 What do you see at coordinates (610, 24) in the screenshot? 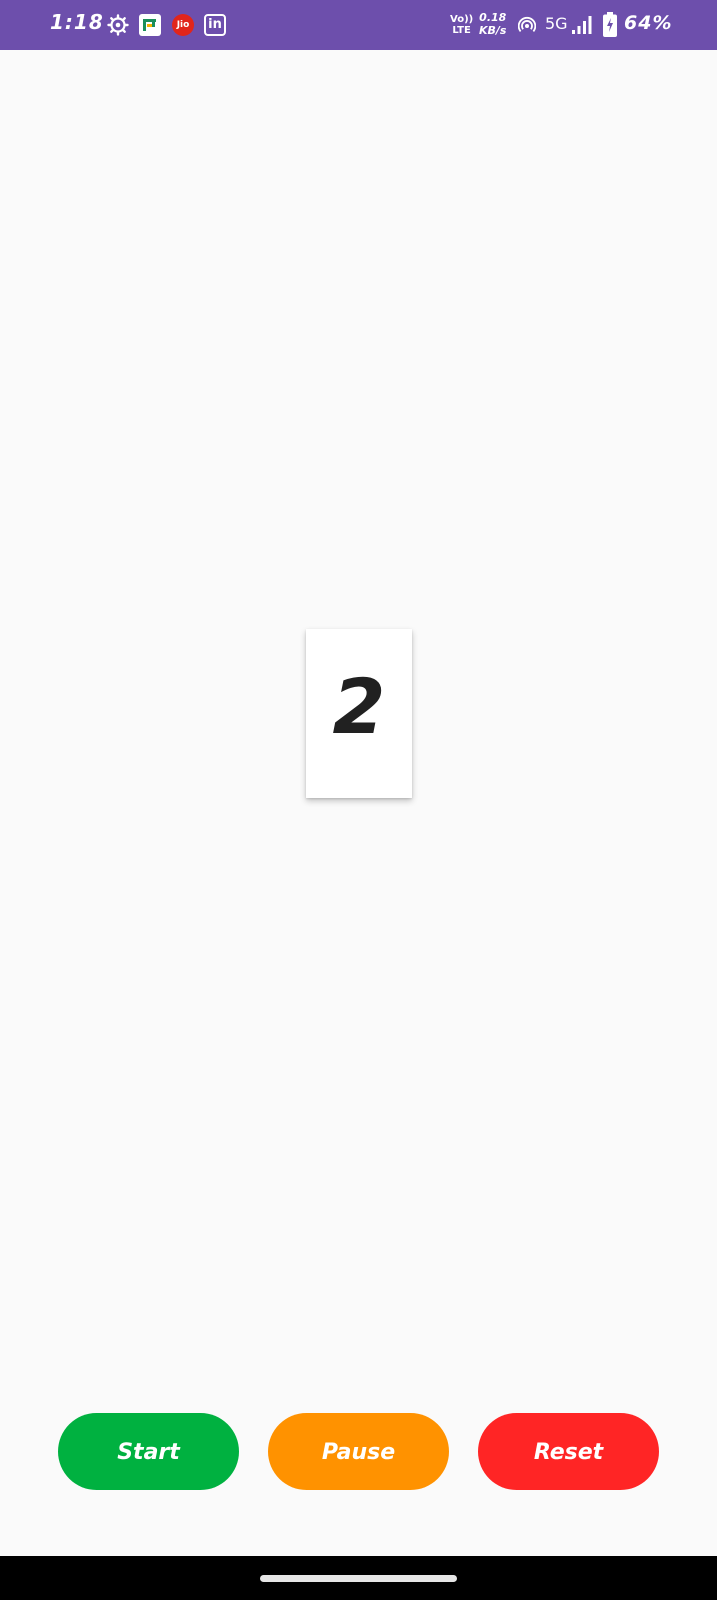
I see `battery-charging-icon` at bounding box center [610, 24].